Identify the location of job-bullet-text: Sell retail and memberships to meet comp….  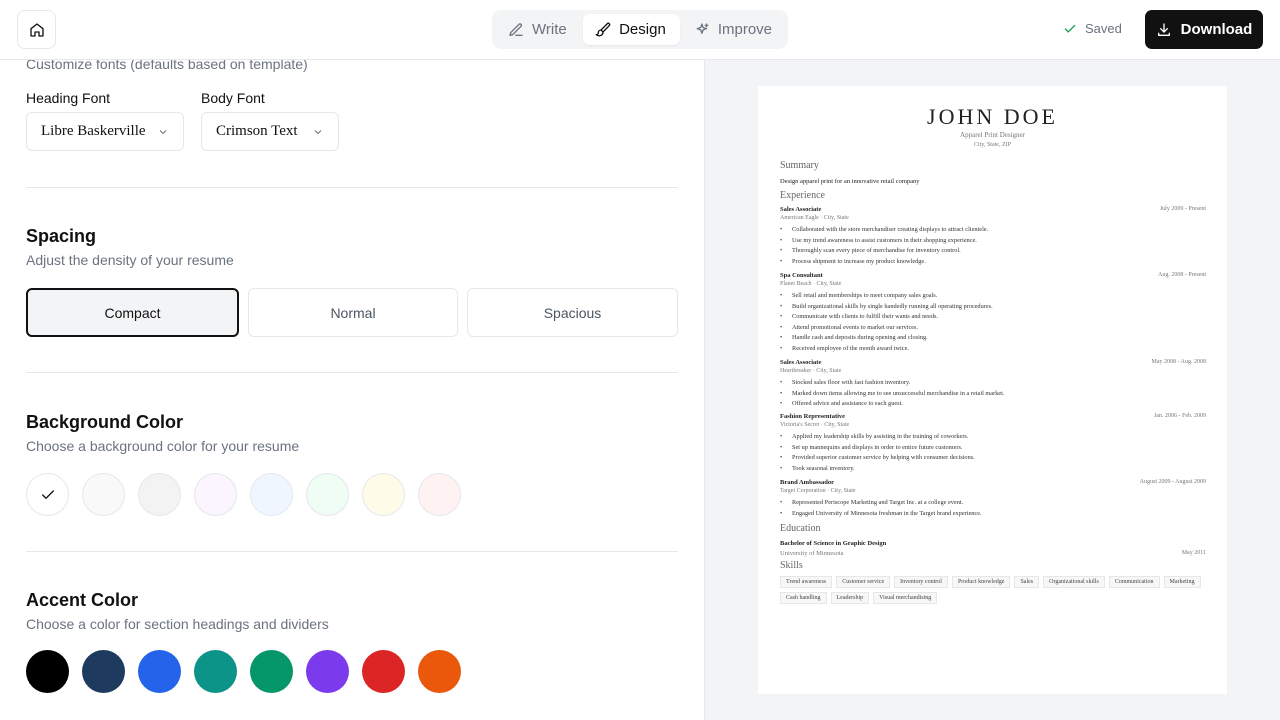
(865, 295).